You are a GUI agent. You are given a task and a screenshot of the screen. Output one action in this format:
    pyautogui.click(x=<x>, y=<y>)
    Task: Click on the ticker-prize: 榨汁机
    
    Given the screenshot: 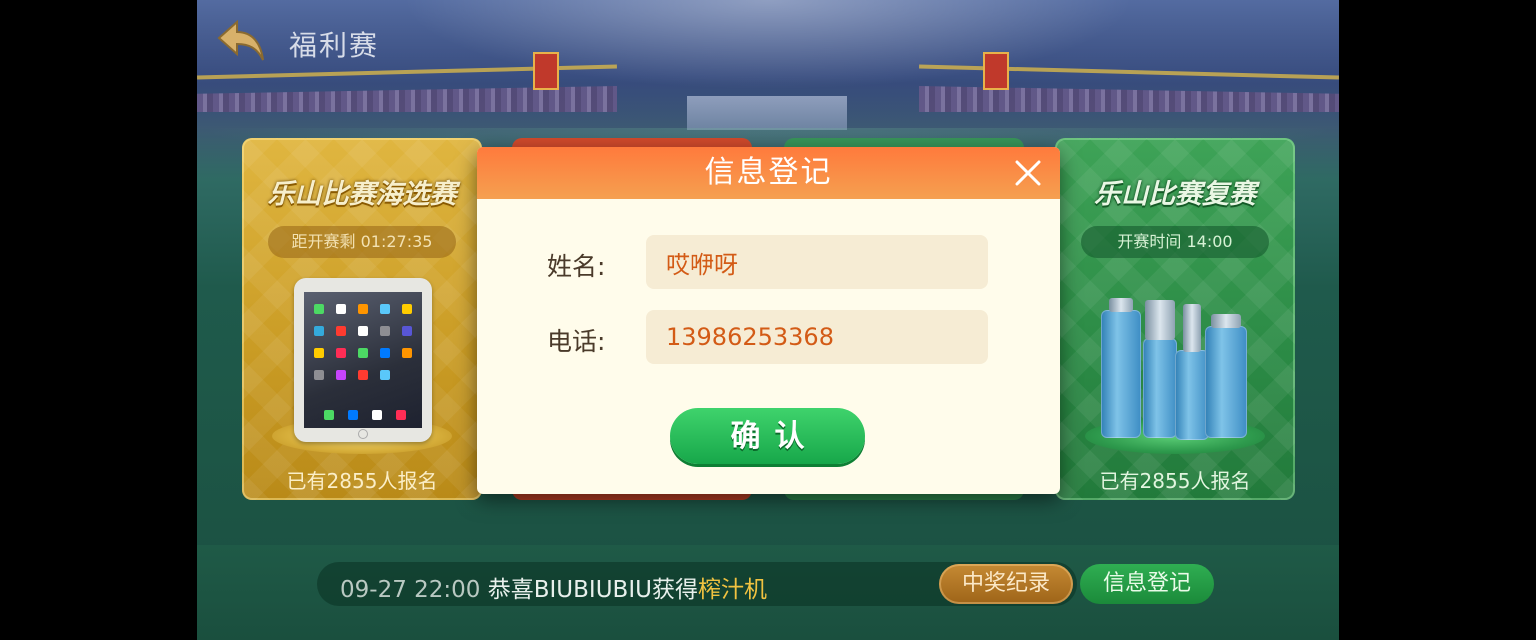 What is the action you would take?
    pyautogui.click(x=732, y=590)
    